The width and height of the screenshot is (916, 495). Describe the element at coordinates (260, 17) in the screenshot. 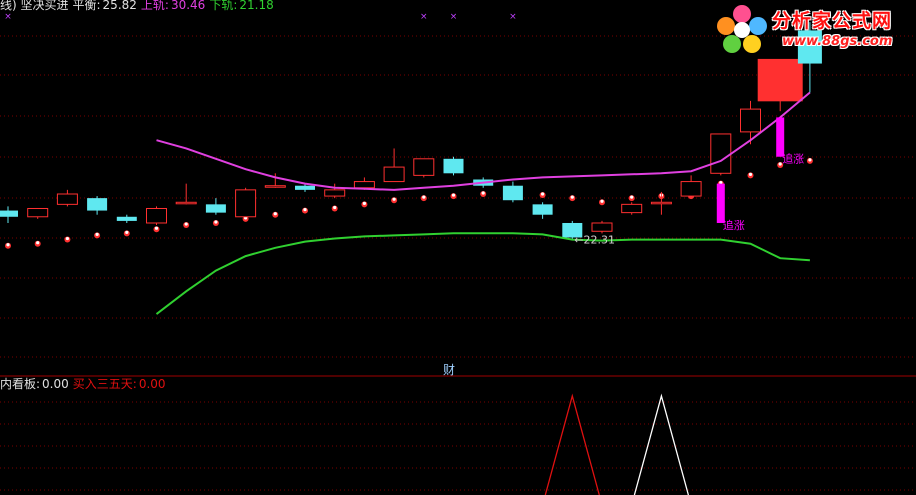

I see `top-markers: × × × ×` at that location.